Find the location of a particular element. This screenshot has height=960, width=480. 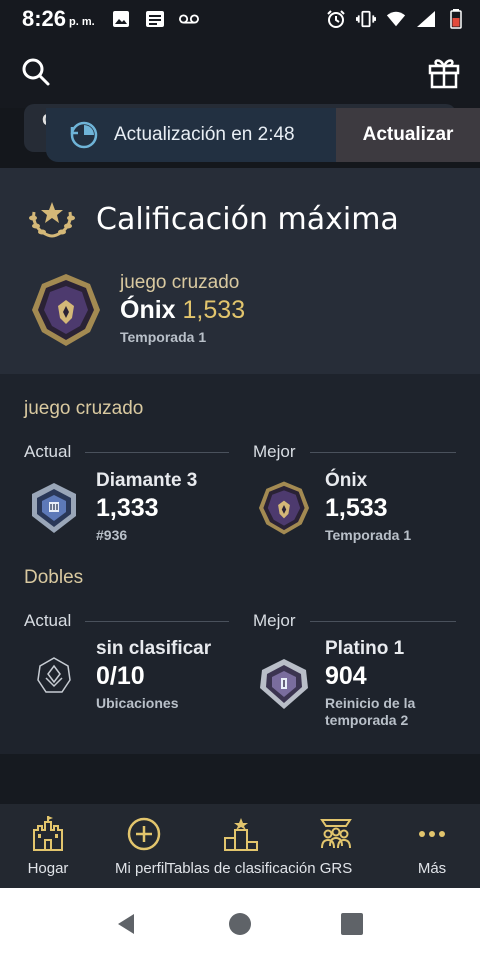

current-rank: Diamante 3 is located at coordinates (147, 480).